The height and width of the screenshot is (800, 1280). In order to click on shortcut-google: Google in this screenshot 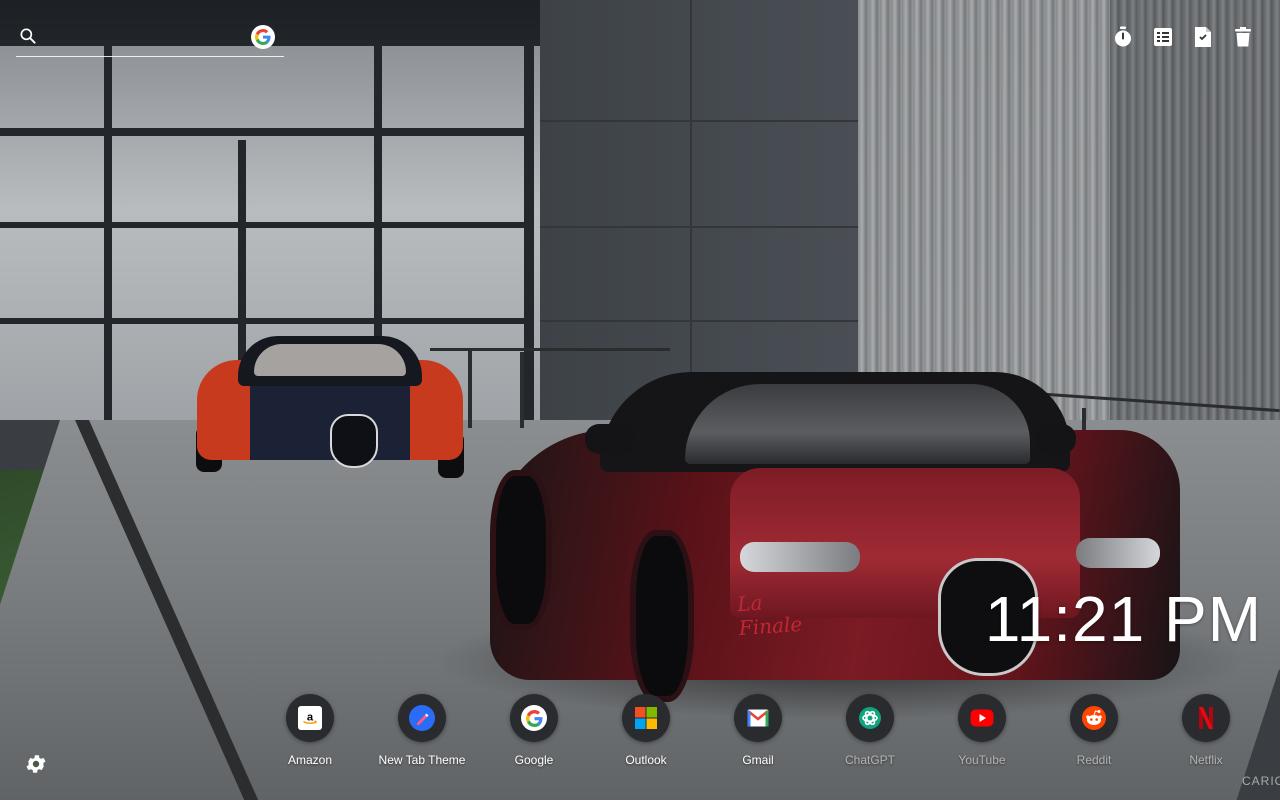, I will do `click(534, 730)`.